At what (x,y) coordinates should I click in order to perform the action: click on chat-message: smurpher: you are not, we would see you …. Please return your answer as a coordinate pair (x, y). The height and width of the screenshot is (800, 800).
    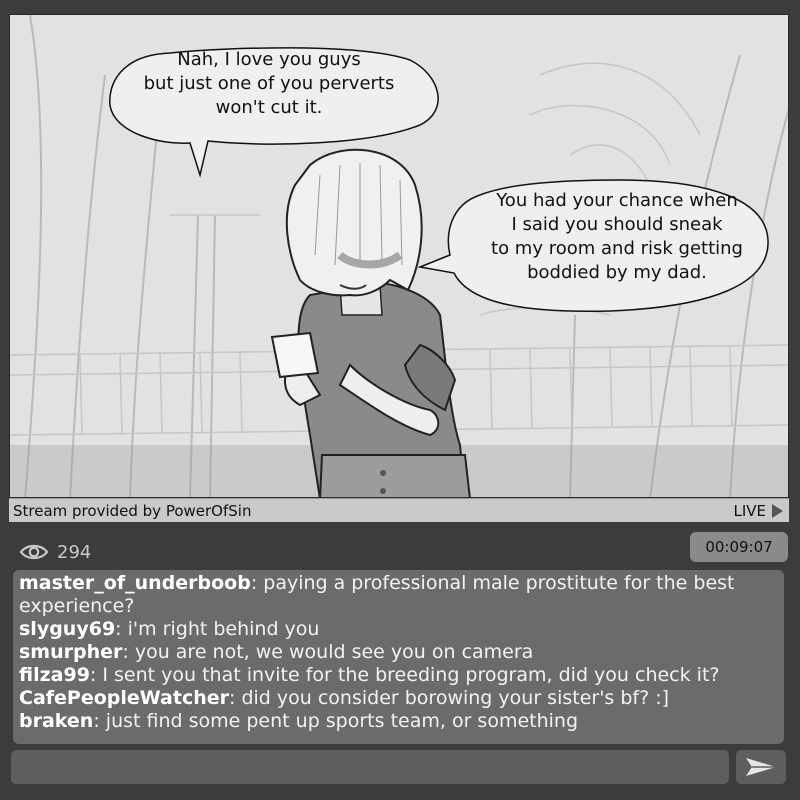
    Looking at the image, I should click on (397, 652).